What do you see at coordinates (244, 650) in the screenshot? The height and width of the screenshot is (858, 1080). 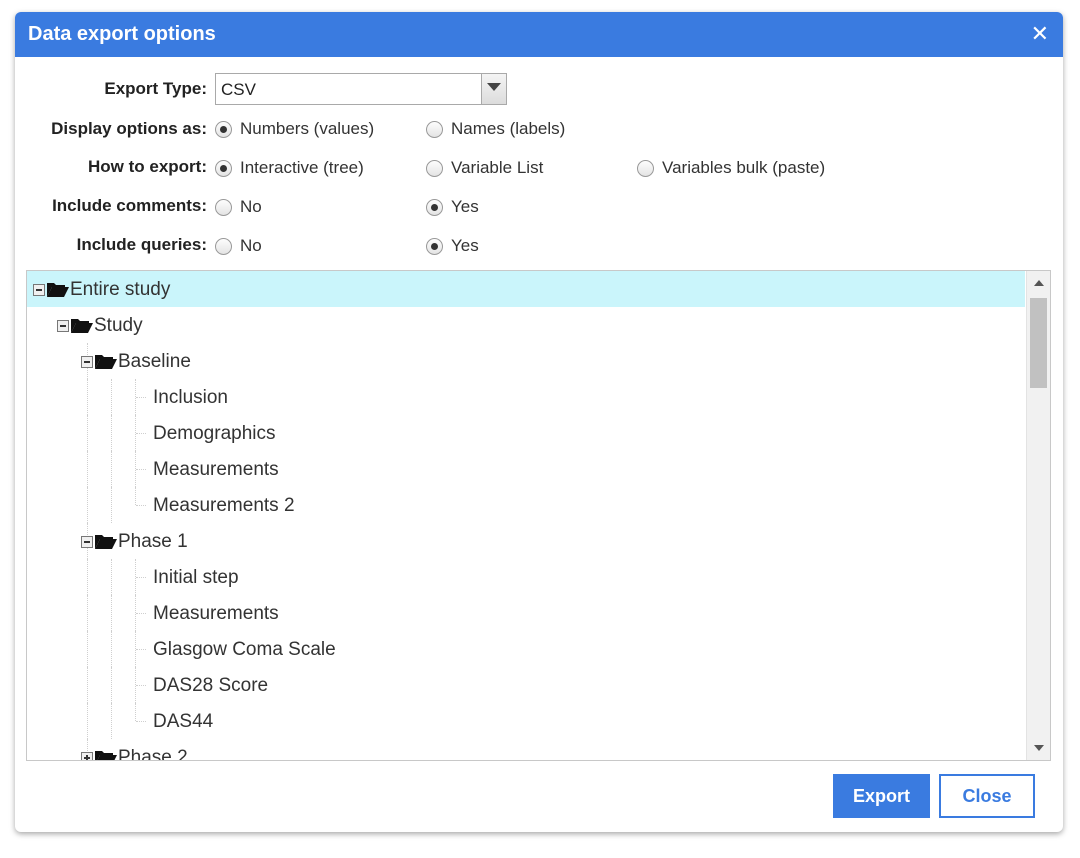 I see `tree-node-label: Glasgow Coma Scale` at bounding box center [244, 650].